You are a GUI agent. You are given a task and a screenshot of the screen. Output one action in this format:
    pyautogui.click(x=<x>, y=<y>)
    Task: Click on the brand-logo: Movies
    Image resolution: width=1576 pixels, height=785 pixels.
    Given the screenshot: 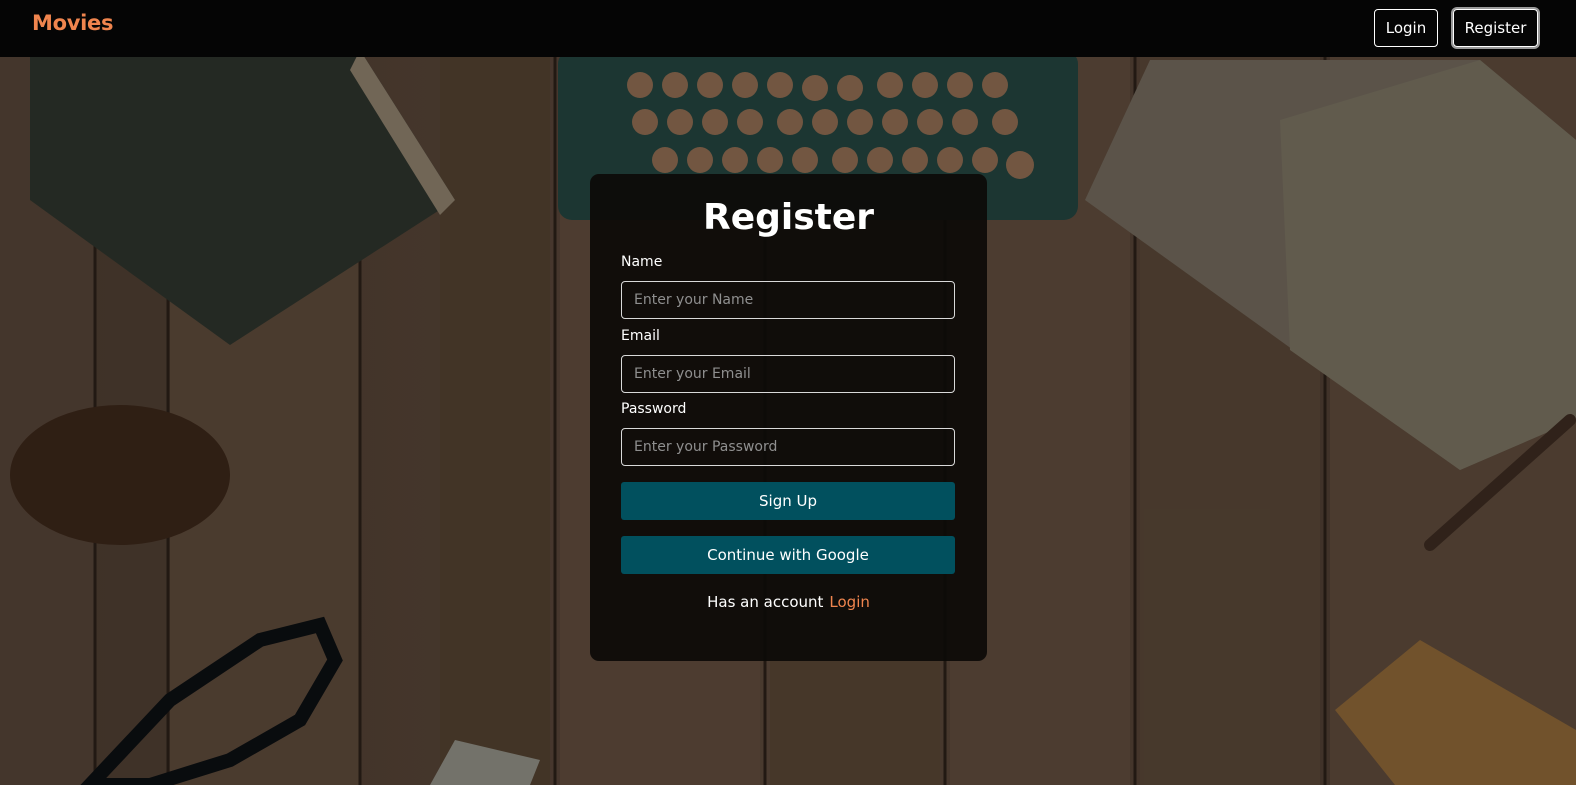 What is the action you would take?
    pyautogui.click(x=72, y=23)
    